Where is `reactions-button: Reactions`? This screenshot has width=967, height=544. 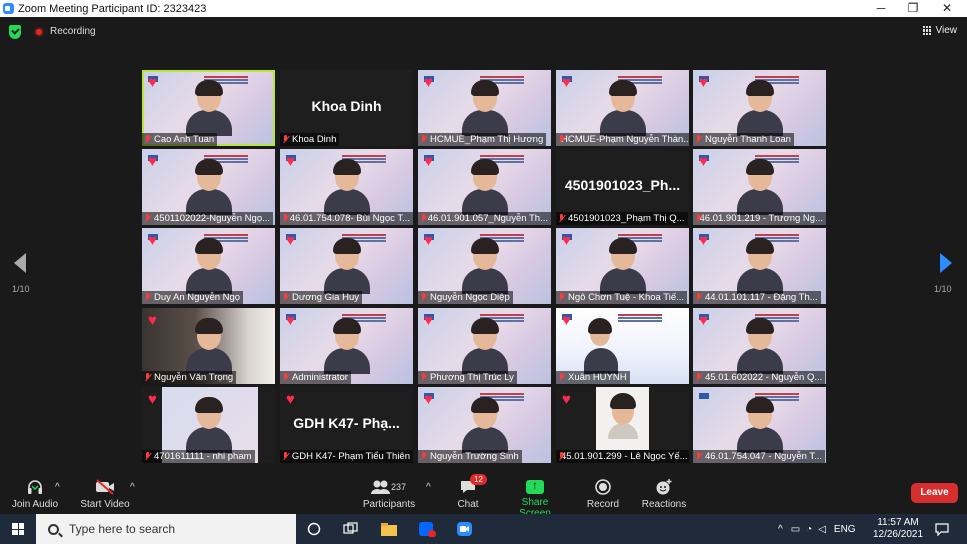
reactions-button: Reactions is located at coordinates (664, 494).